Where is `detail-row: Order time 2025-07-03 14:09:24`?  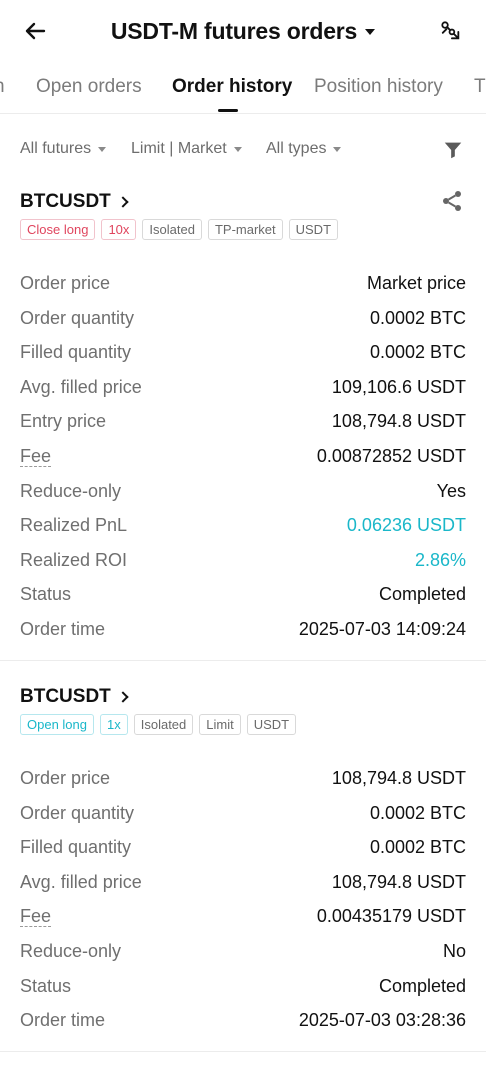 detail-row: Order time 2025-07-03 14:09:24 is located at coordinates (243, 632).